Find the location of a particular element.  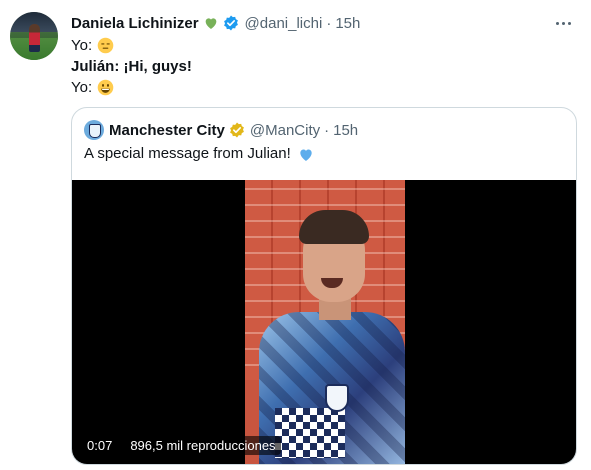

verified-badge-icon is located at coordinates (231, 23).